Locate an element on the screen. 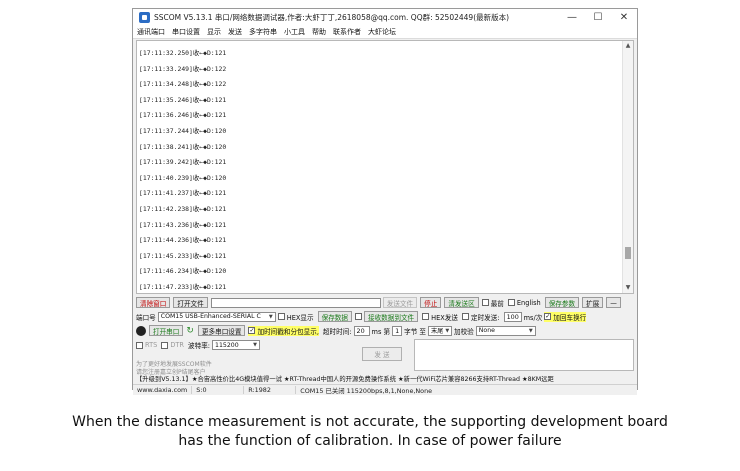 This screenshot has width=740, height=471. baud-select: 115200 ▼ is located at coordinates (236, 345).